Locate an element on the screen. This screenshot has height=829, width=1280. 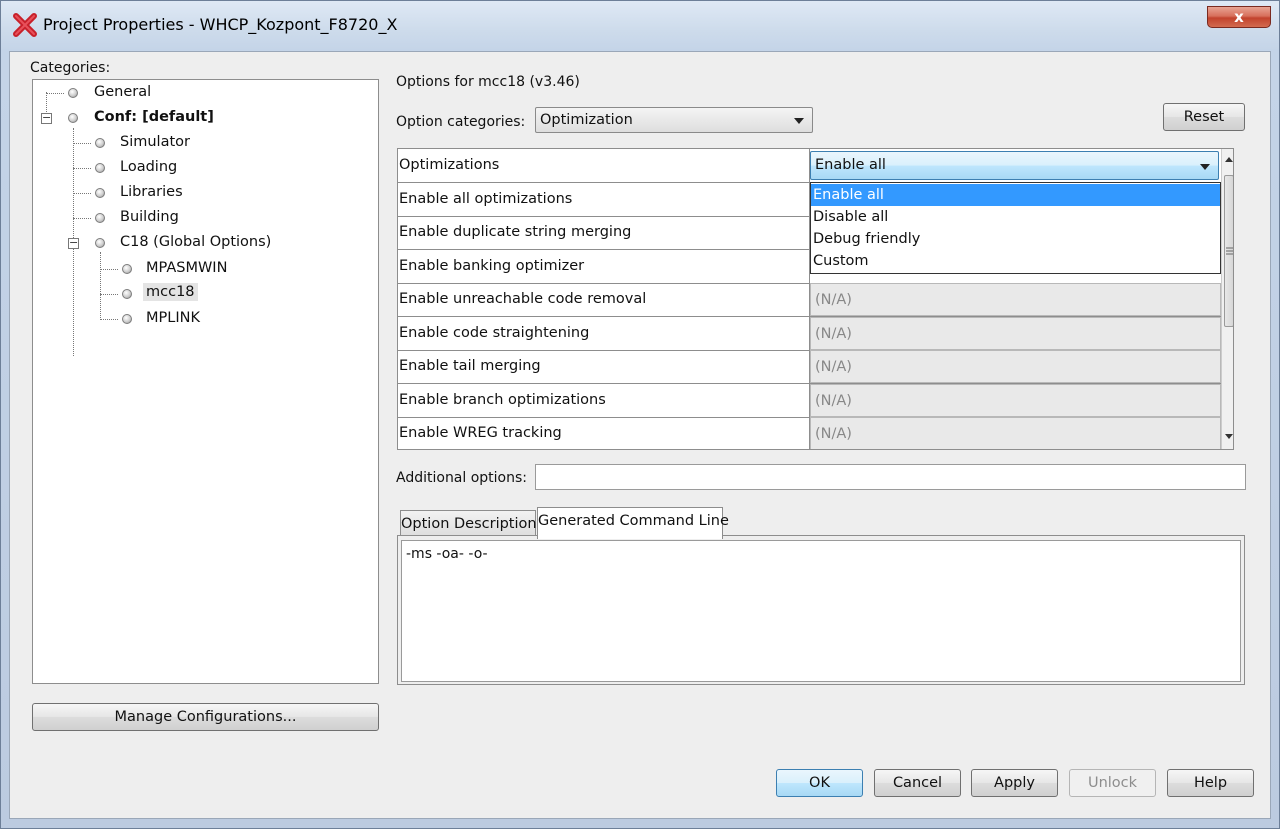
grid-row-name: Enable all optimizations is located at coordinates (604, 199).